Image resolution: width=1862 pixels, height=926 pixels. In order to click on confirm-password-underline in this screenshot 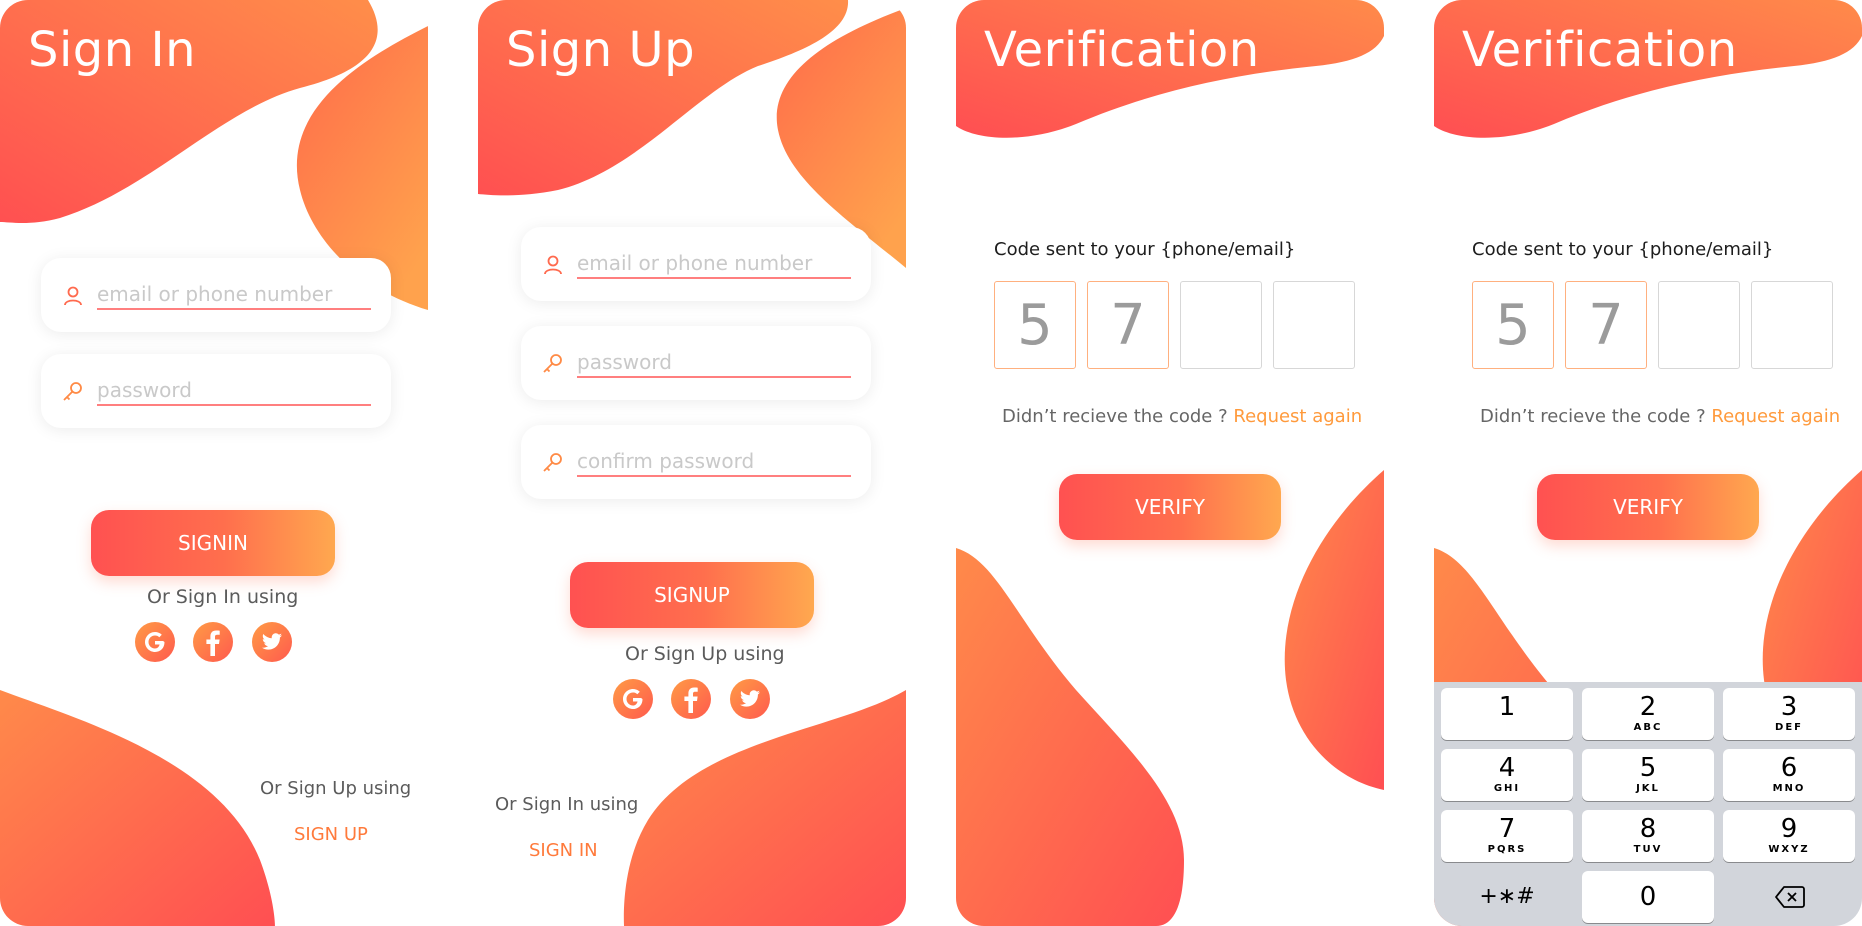, I will do `click(714, 476)`.